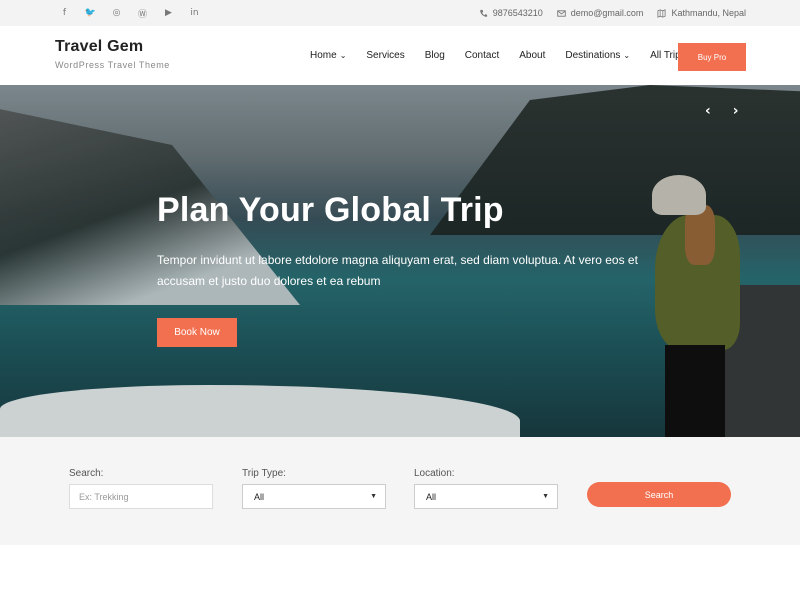  I want to click on facebook-icon: f, so click(64, 13).